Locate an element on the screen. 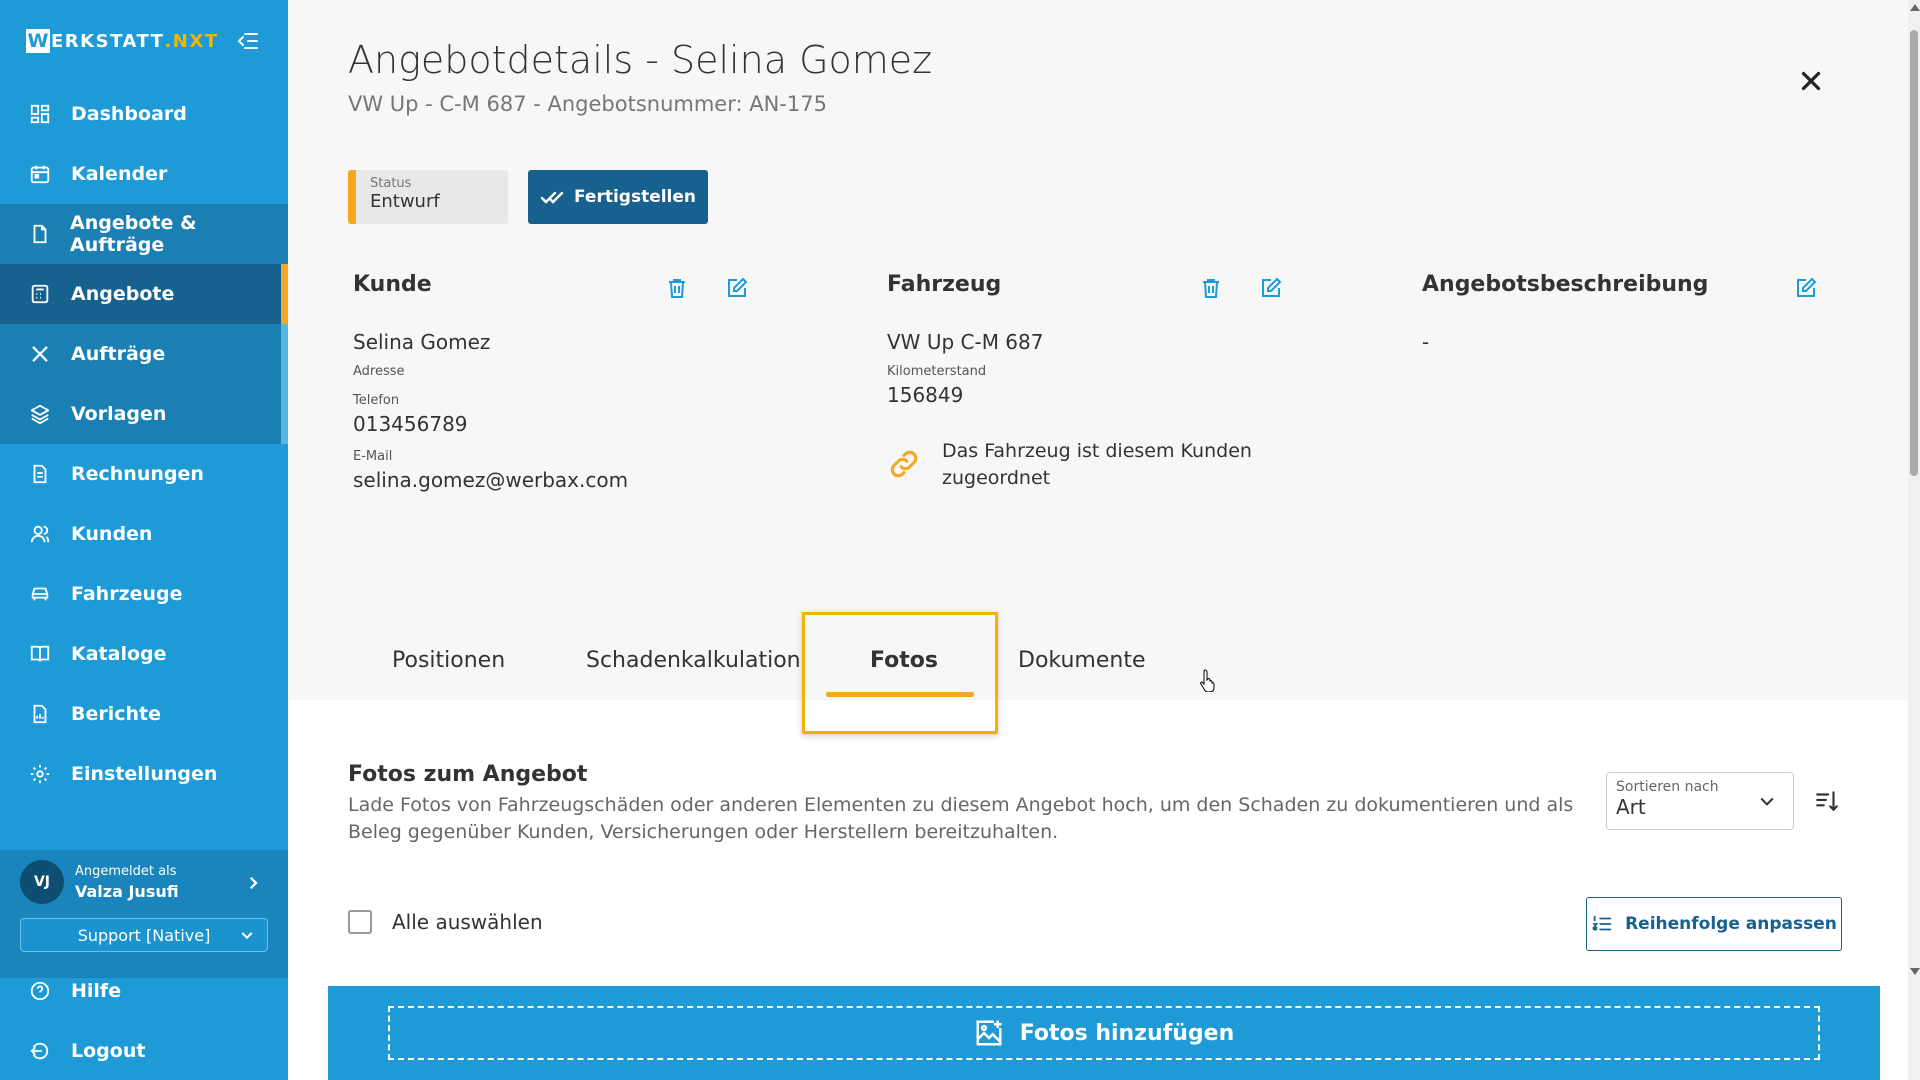  dashboard-icon is located at coordinates (40, 114).